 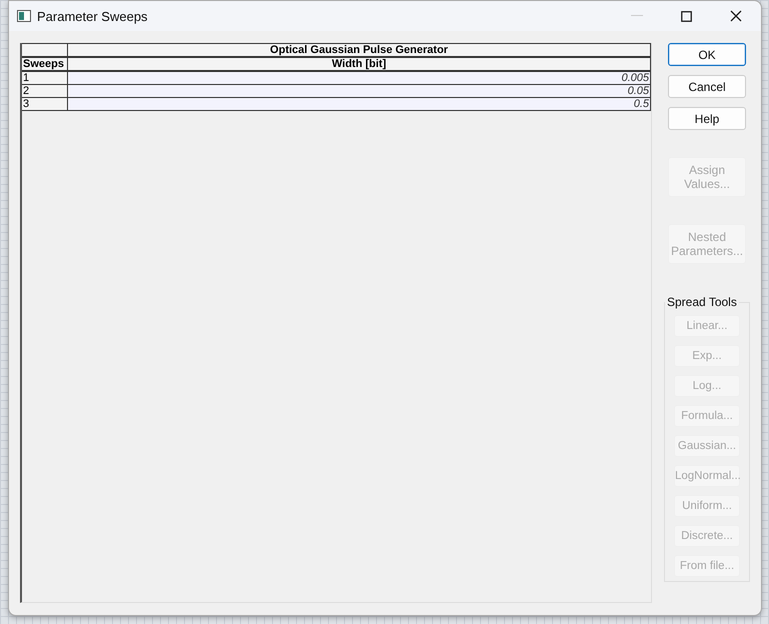 What do you see at coordinates (45, 104) in the screenshot?
I see `row-header: 3` at bounding box center [45, 104].